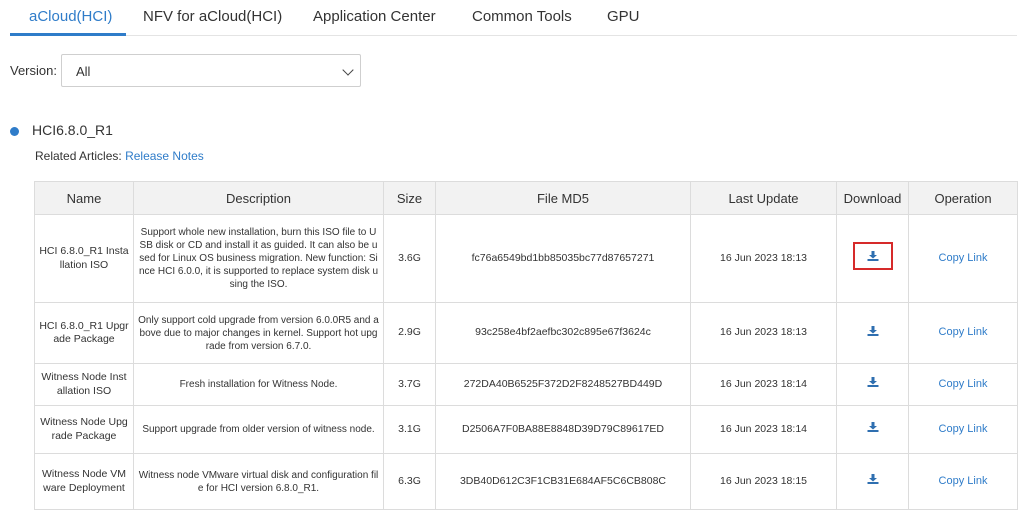  Describe the element at coordinates (409, 198) in the screenshot. I see `header-size: Size` at that location.